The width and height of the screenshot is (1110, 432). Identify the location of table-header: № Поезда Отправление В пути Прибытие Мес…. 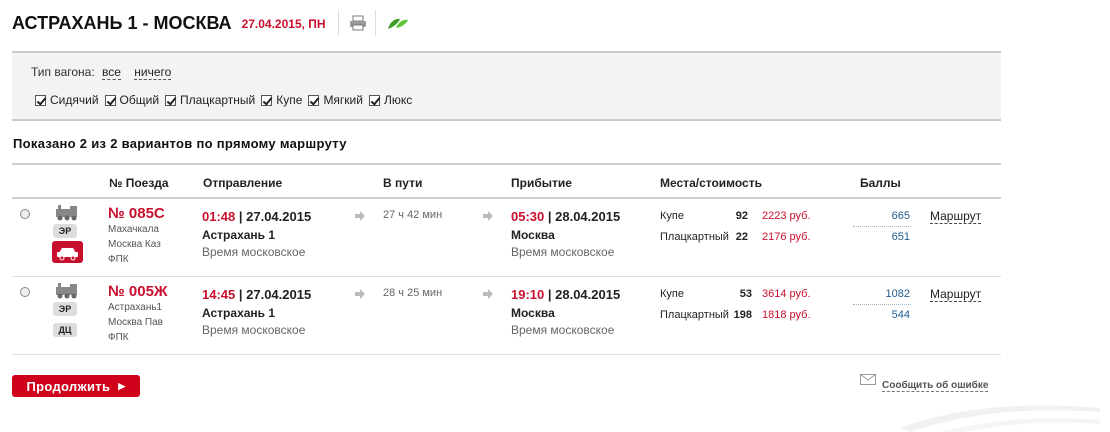
(506, 181).